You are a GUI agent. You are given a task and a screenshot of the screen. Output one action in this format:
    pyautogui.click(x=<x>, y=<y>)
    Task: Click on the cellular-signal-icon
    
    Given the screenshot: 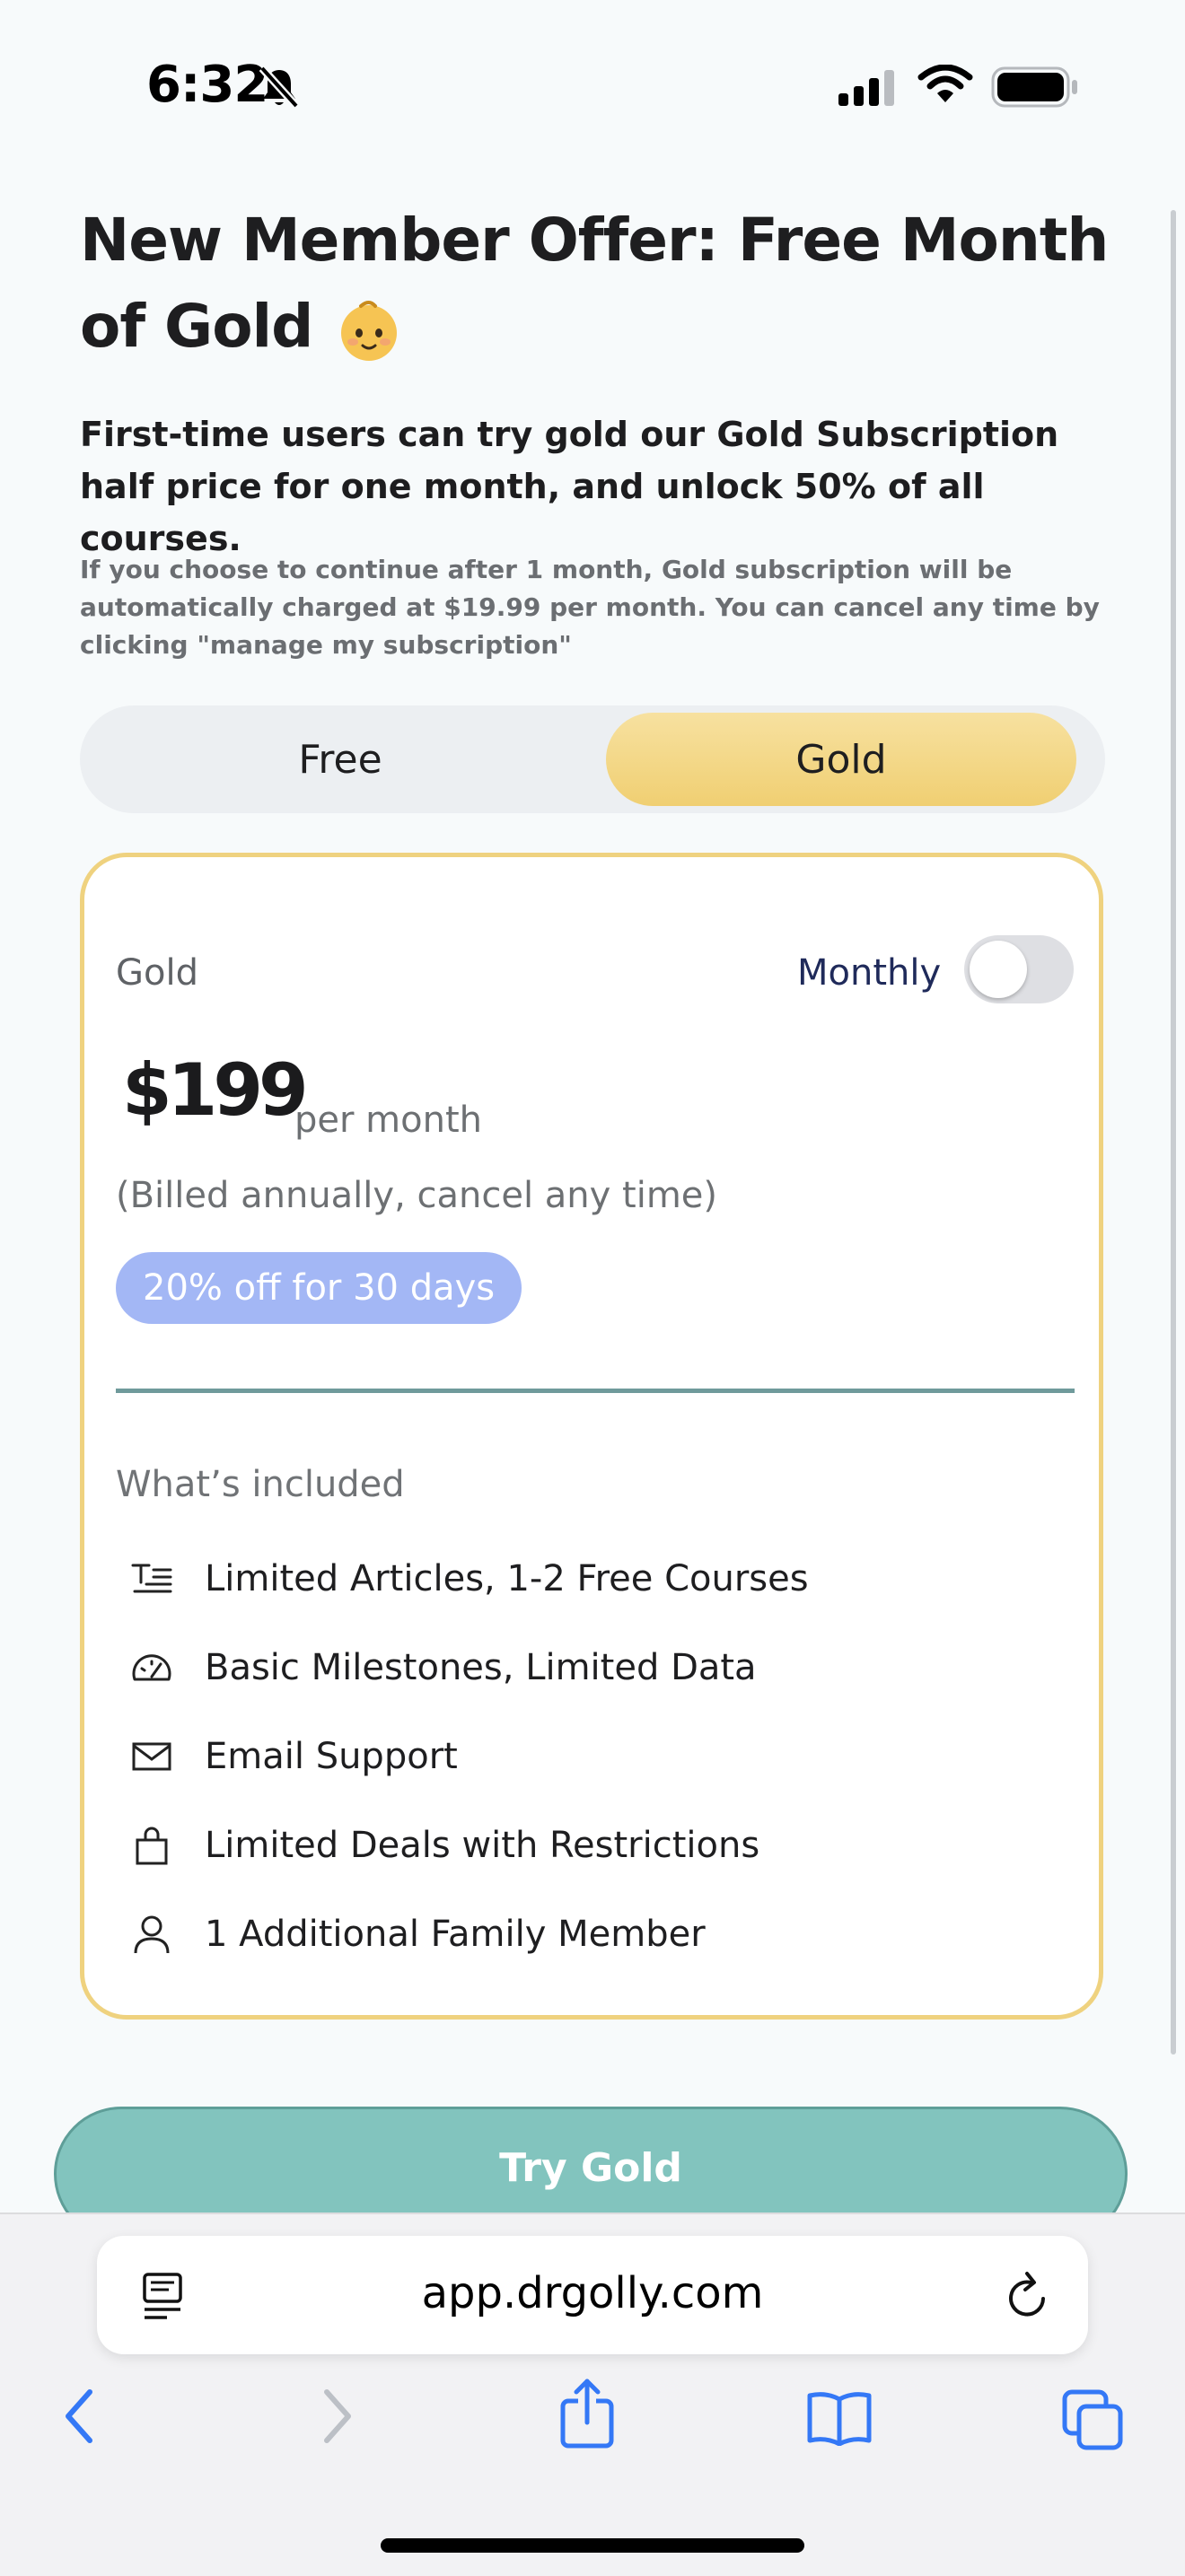 What is the action you would take?
    pyautogui.click(x=866, y=88)
    